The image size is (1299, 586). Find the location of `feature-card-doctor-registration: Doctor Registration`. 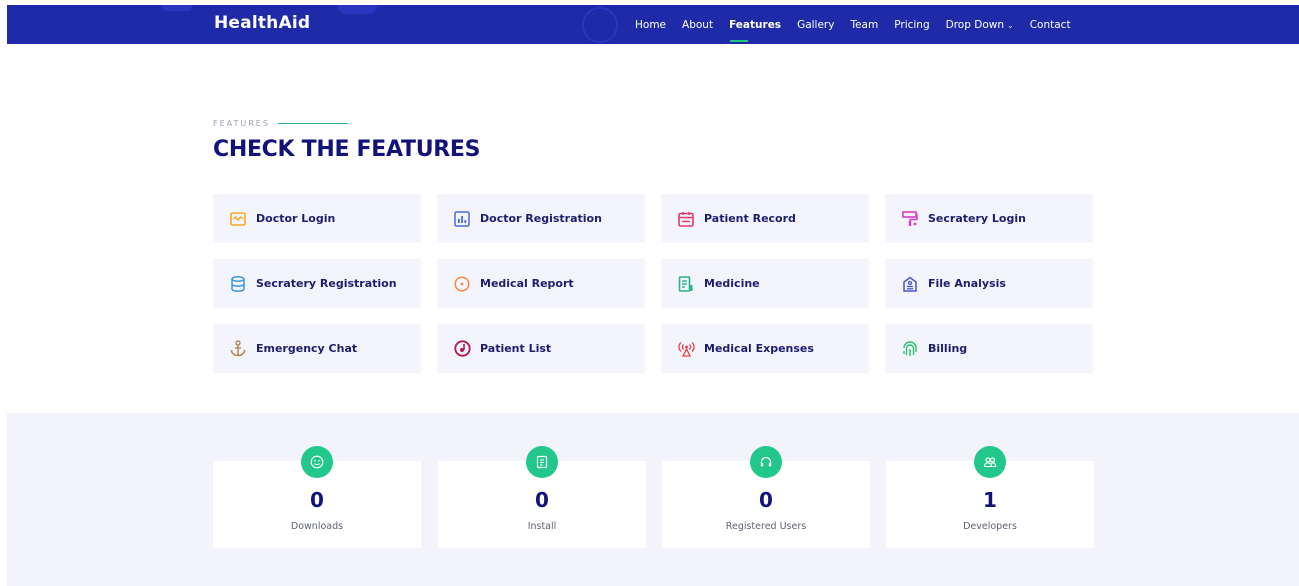

feature-card-doctor-registration: Doctor Registration is located at coordinates (541, 218).